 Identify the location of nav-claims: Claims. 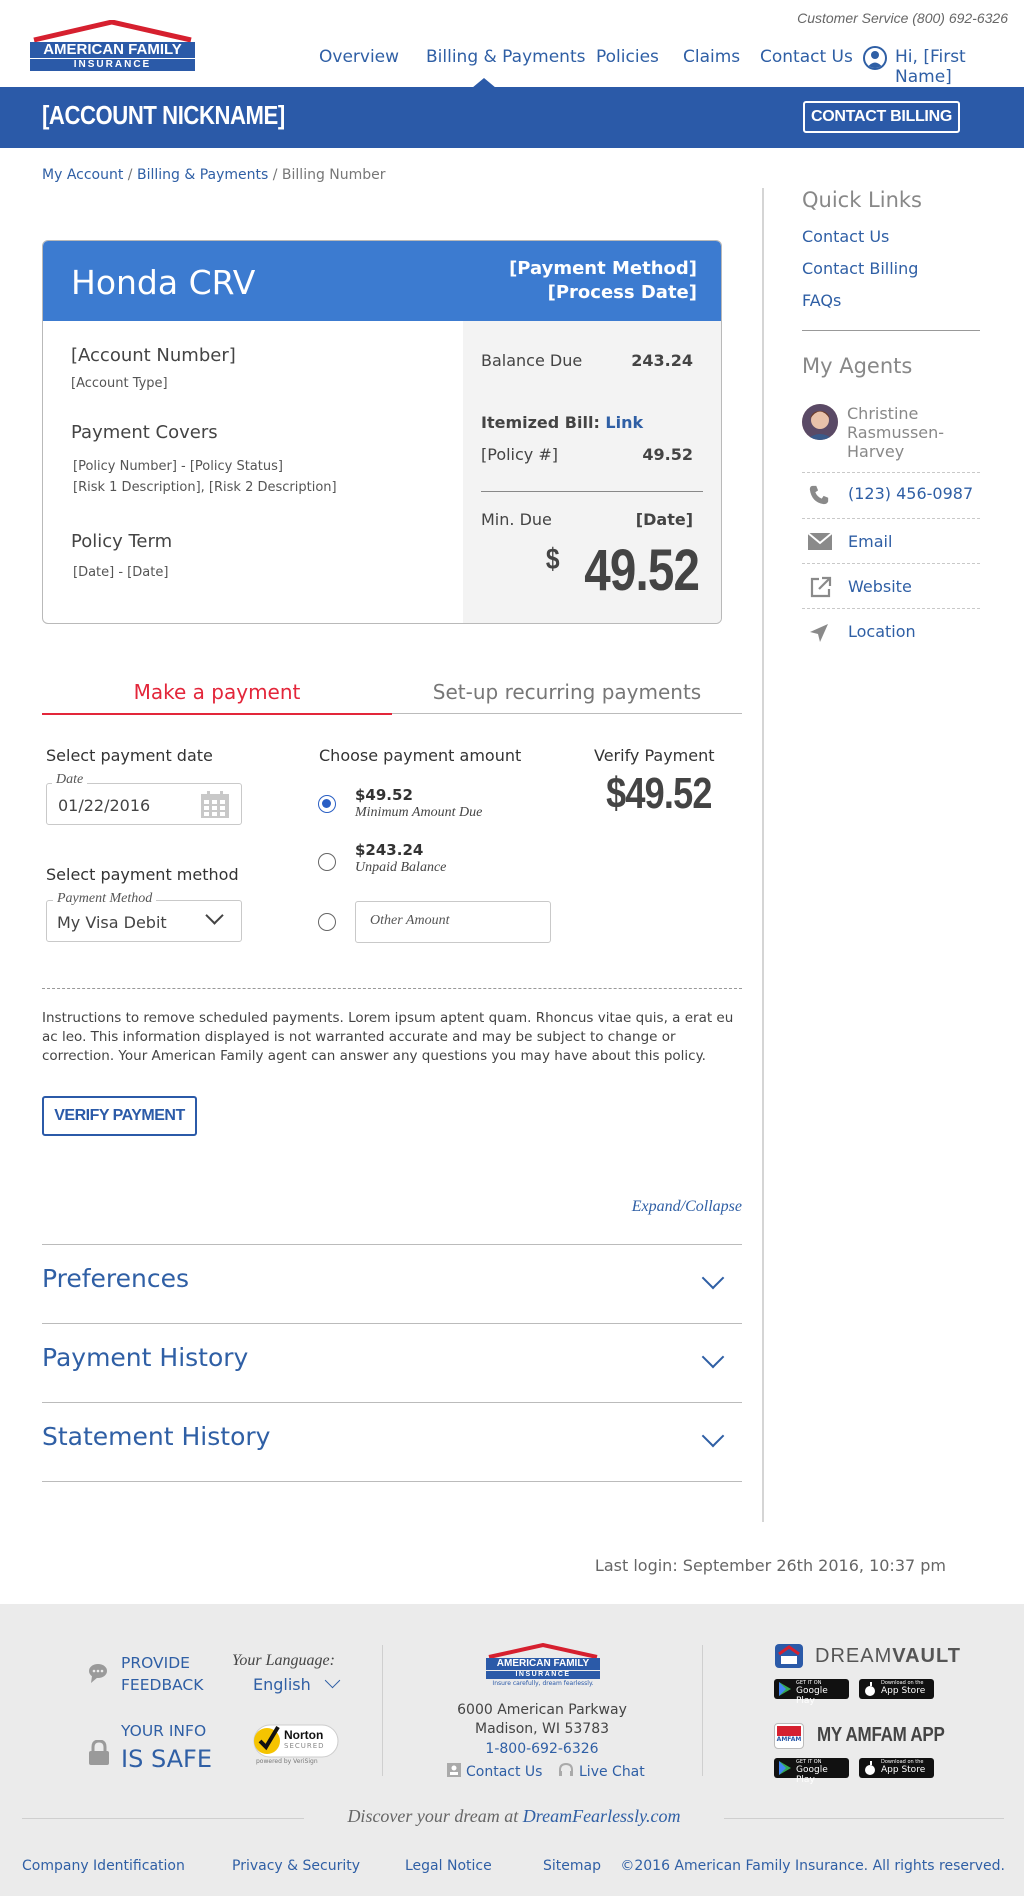
(711, 57).